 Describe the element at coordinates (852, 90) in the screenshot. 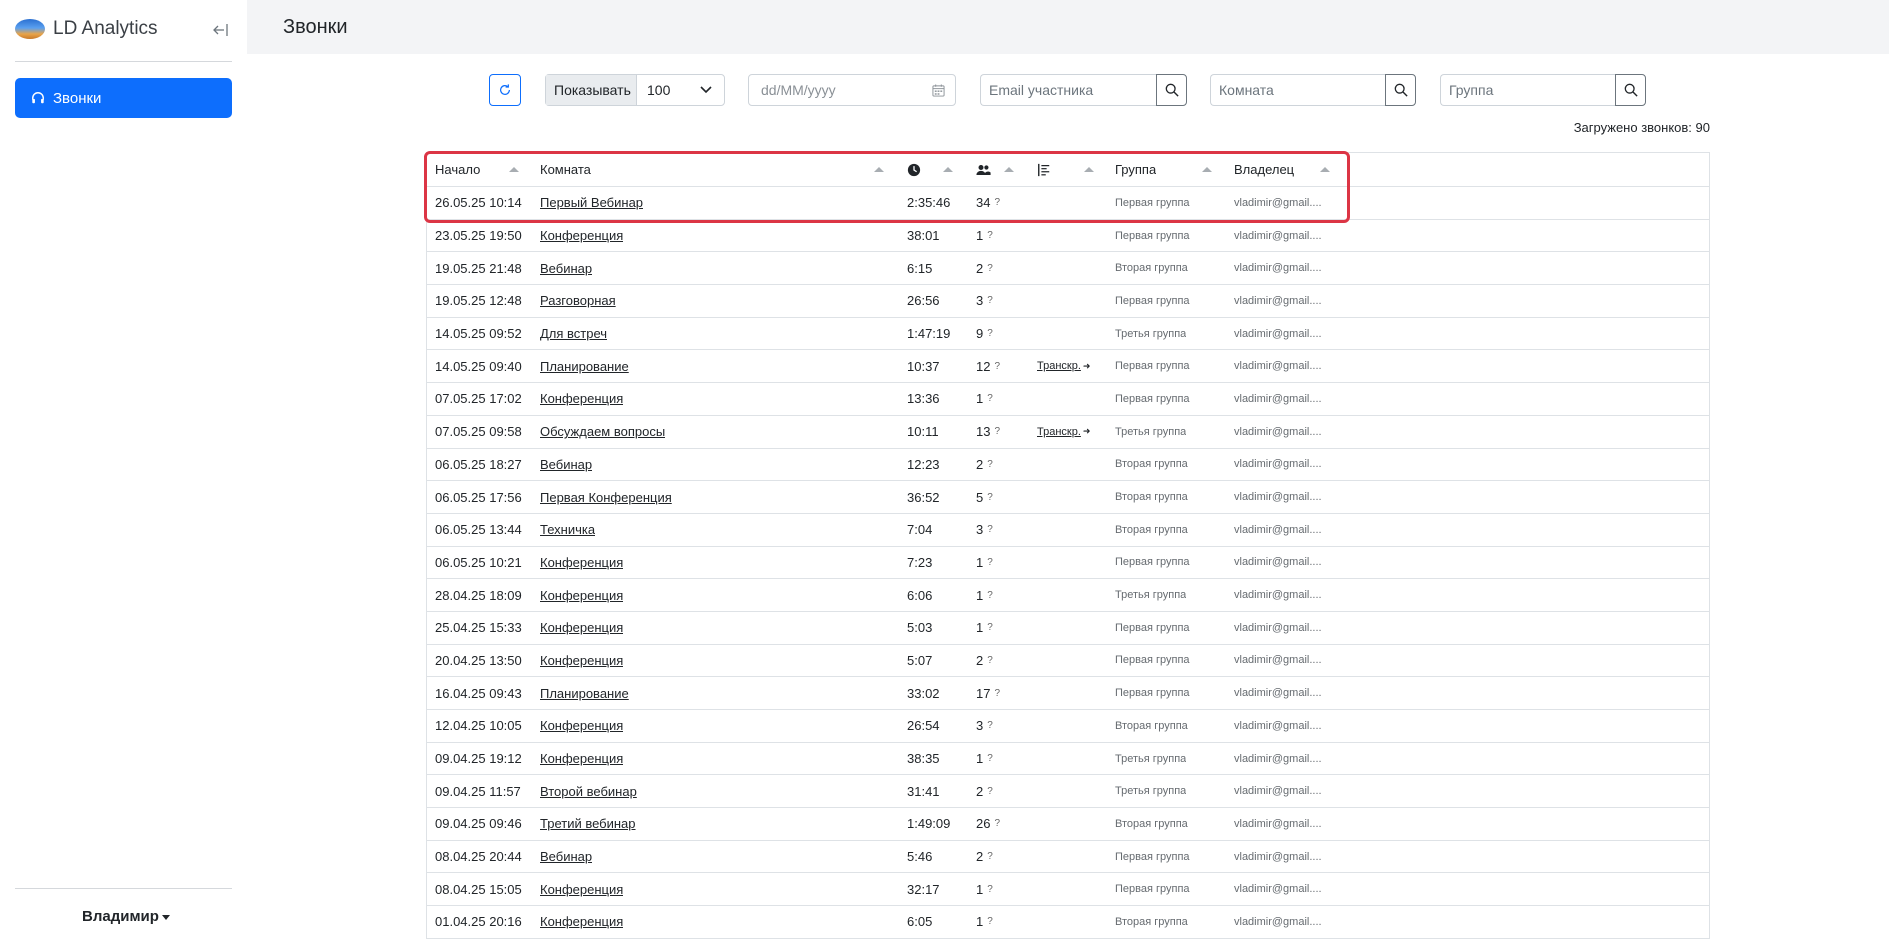

I see `date-input: dd/MM/yyyy` at that location.